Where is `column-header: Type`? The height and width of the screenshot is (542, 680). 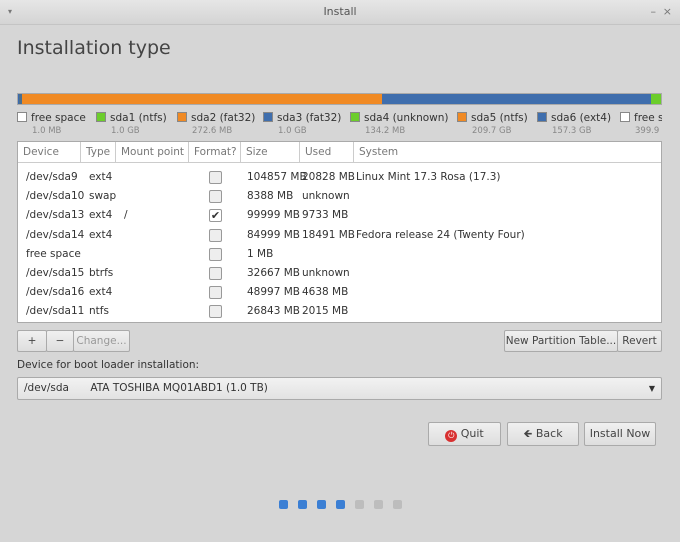
column-header: Type is located at coordinates (98, 152).